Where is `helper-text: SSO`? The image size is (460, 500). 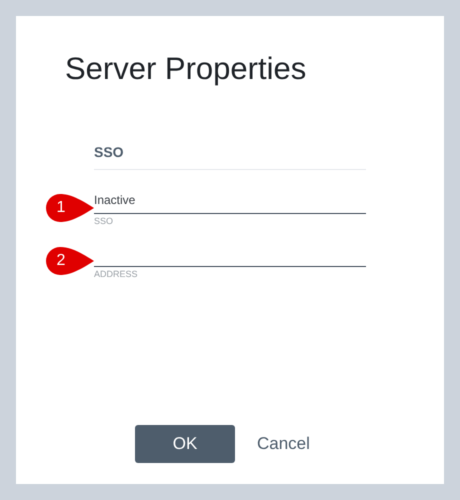
helper-text: SSO is located at coordinates (104, 221).